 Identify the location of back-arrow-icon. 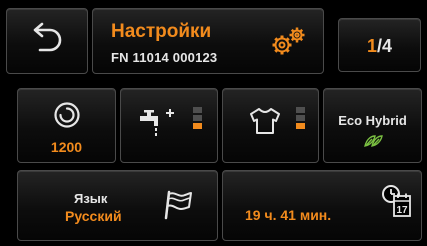
(47, 37).